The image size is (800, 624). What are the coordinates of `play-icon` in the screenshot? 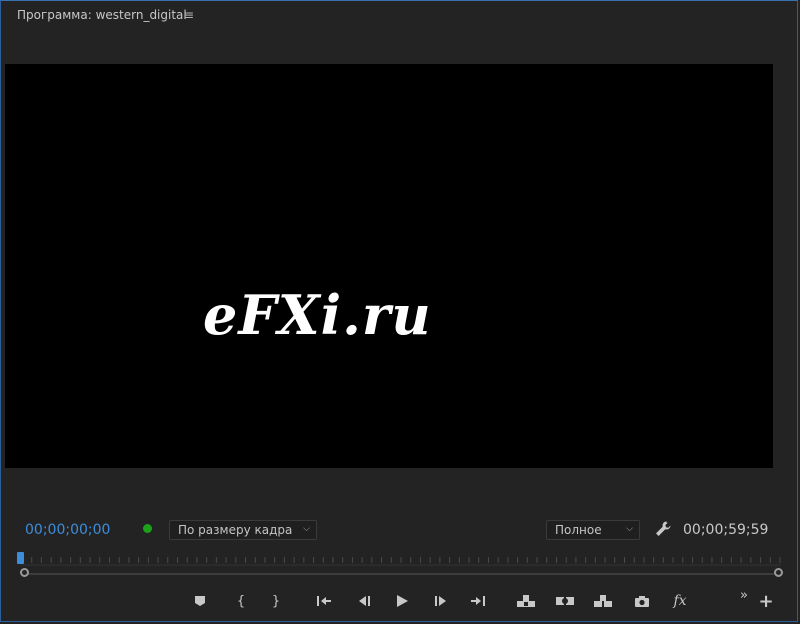 It's located at (402, 601).